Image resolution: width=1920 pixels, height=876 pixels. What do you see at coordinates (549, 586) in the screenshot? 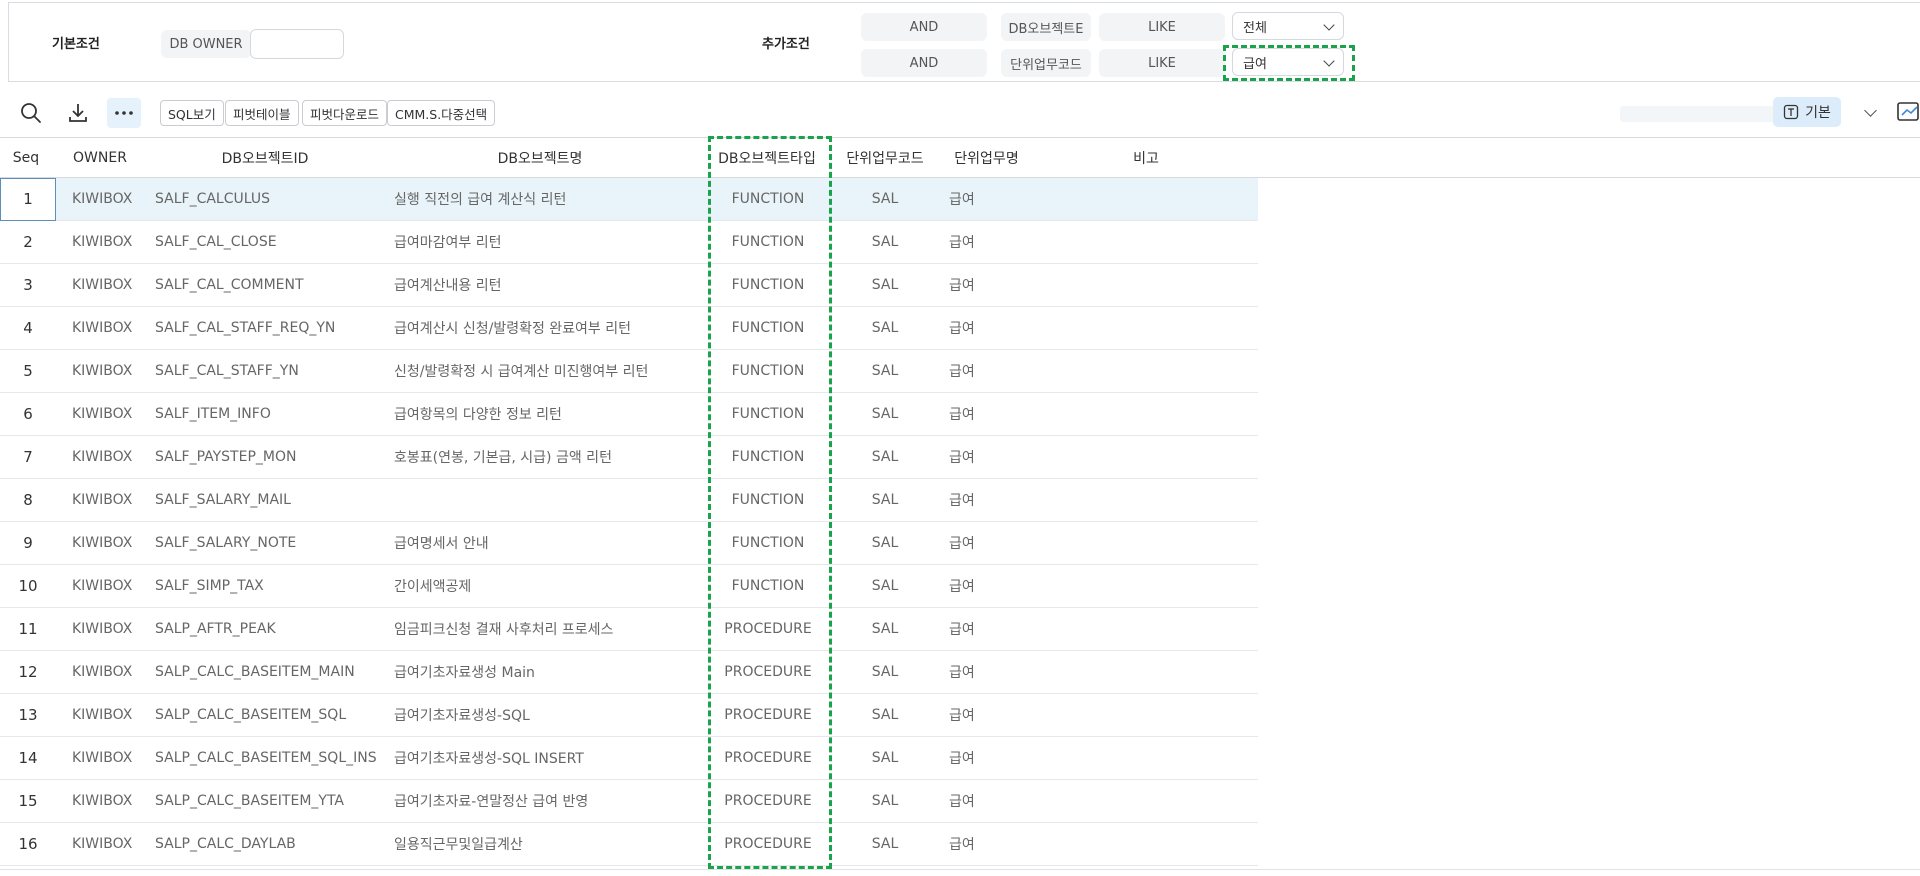
I see `cell-object-name: 간이세액공제` at bounding box center [549, 586].